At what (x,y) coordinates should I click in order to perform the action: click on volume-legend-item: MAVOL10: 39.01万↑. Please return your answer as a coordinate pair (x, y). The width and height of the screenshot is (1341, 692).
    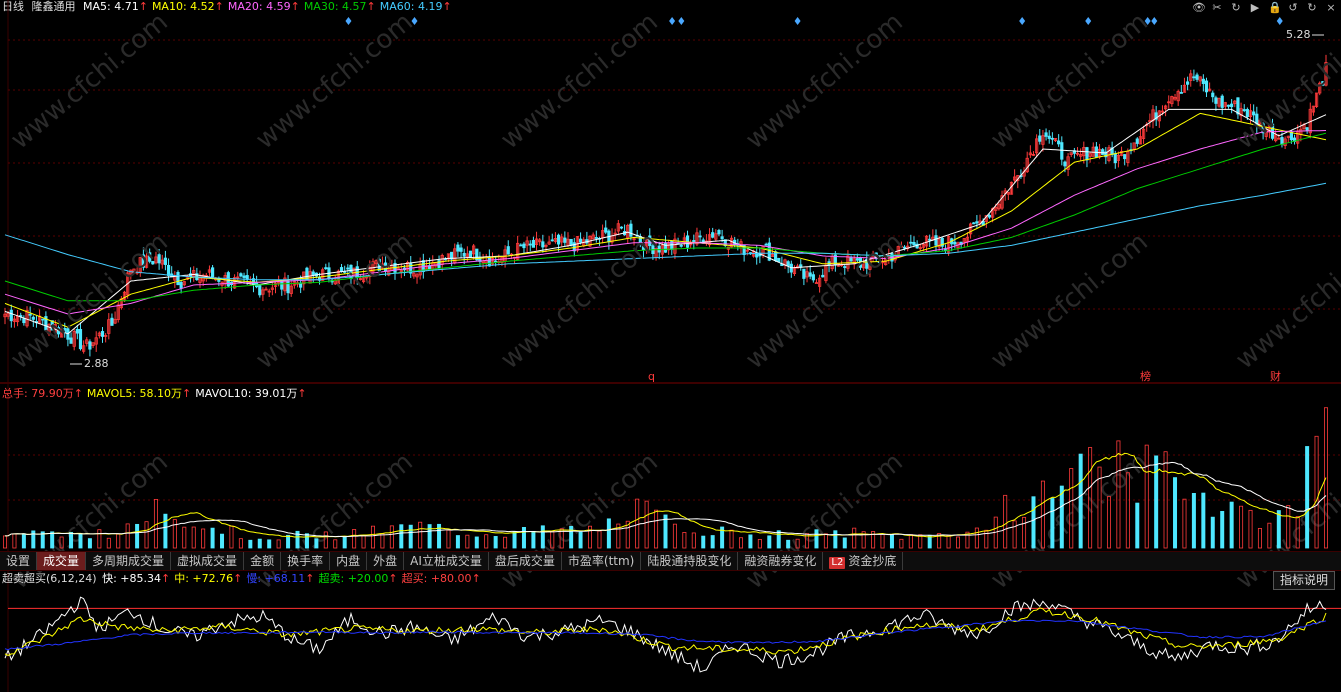
    Looking at the image, I should click on (251, 393).